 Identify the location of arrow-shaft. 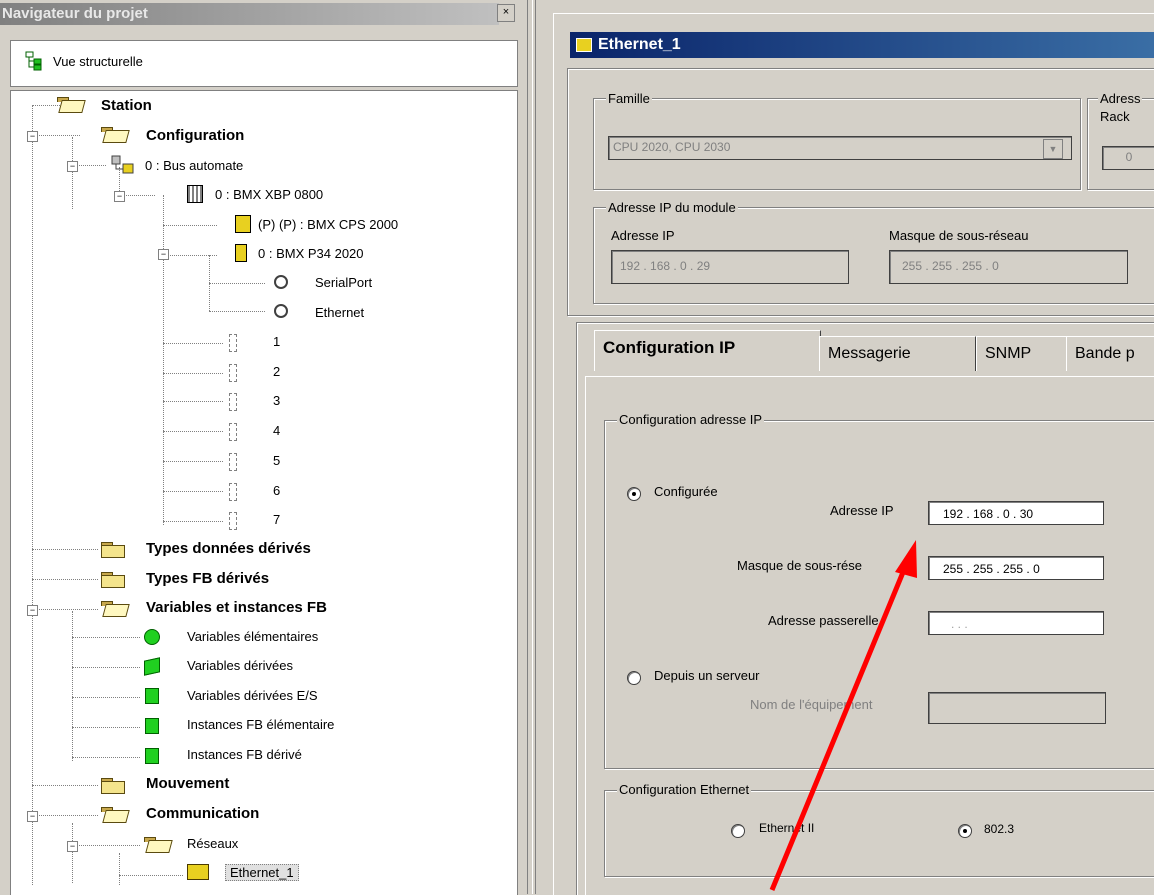
(839, 727).